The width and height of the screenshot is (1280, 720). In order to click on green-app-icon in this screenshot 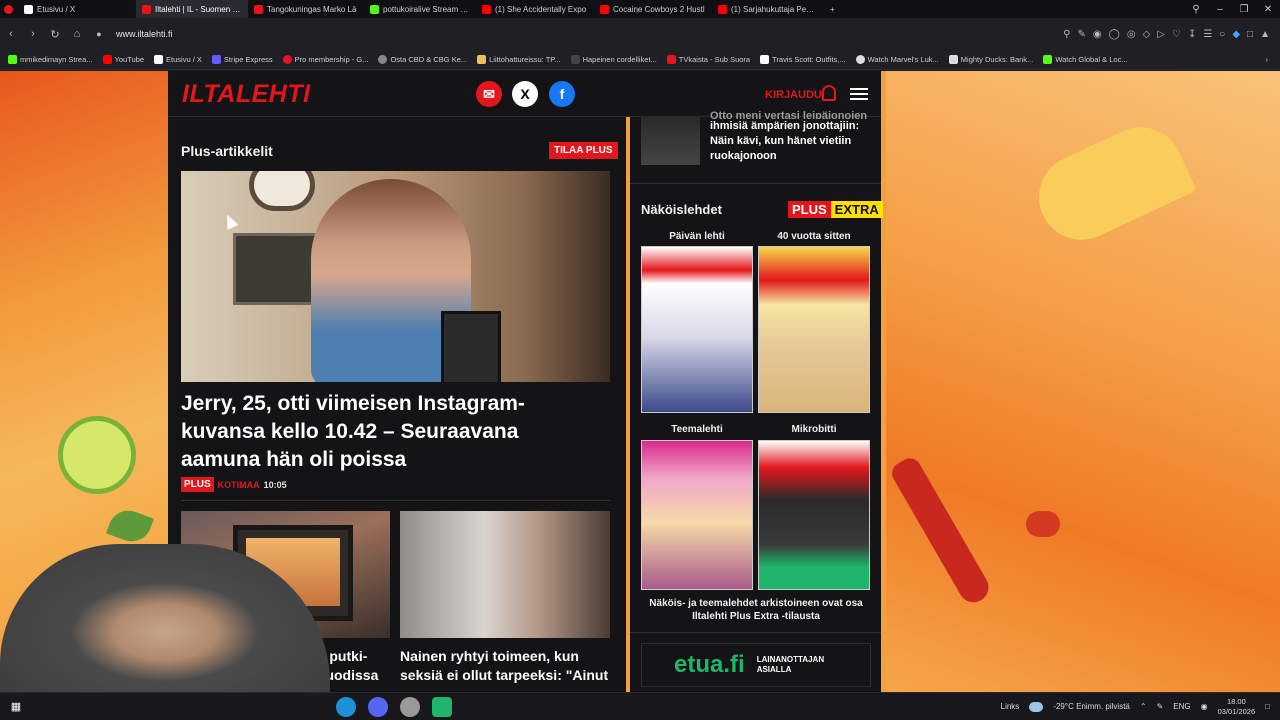, I will do `click(442, 706)`.